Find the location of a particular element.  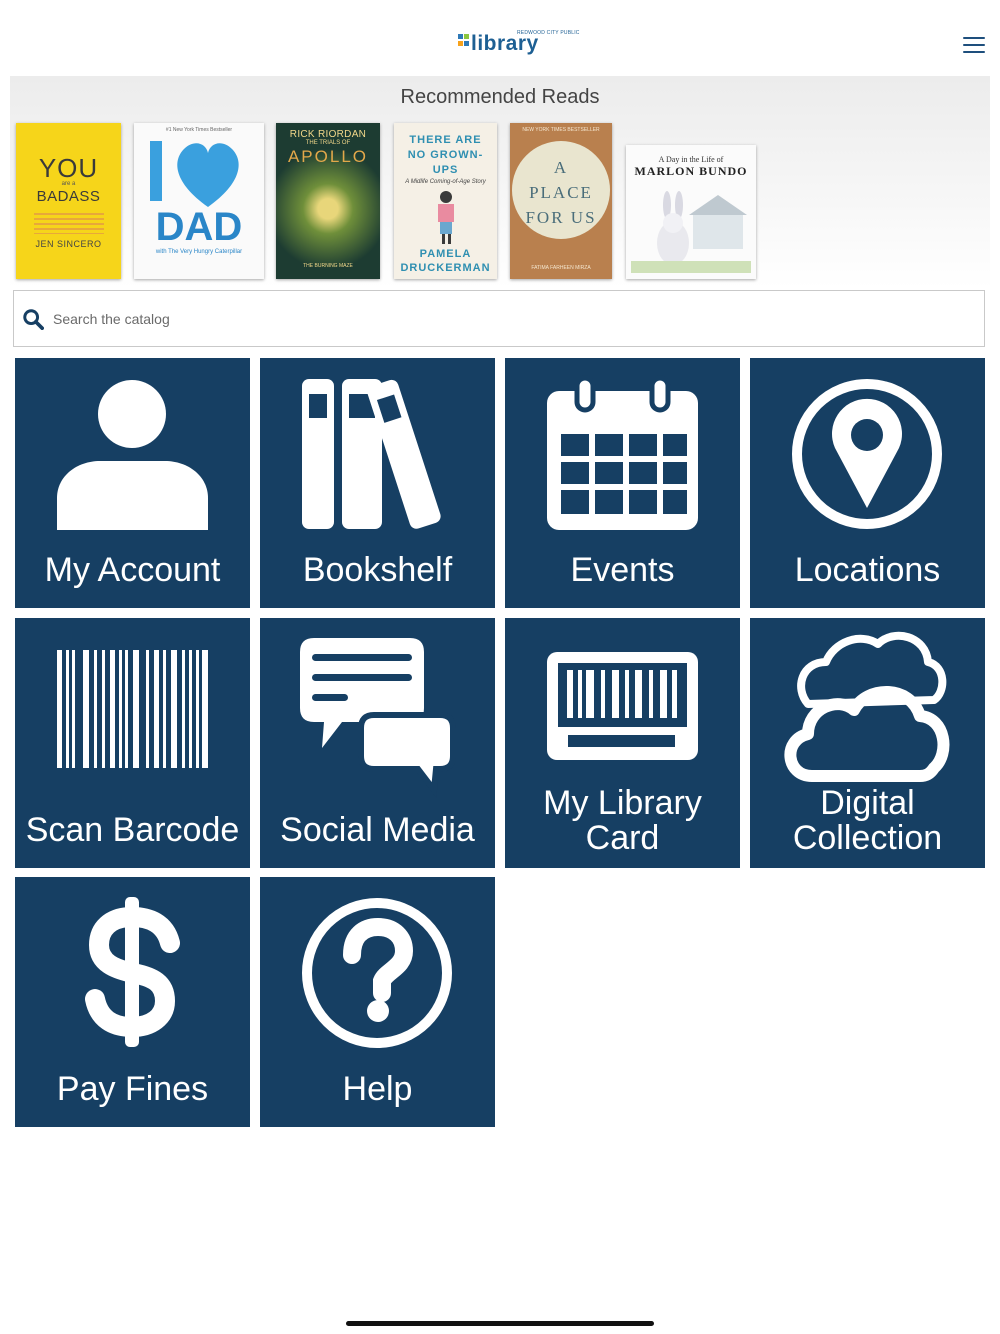

digital-collection-label: Digital Collection is located at coordinates (867, 821).